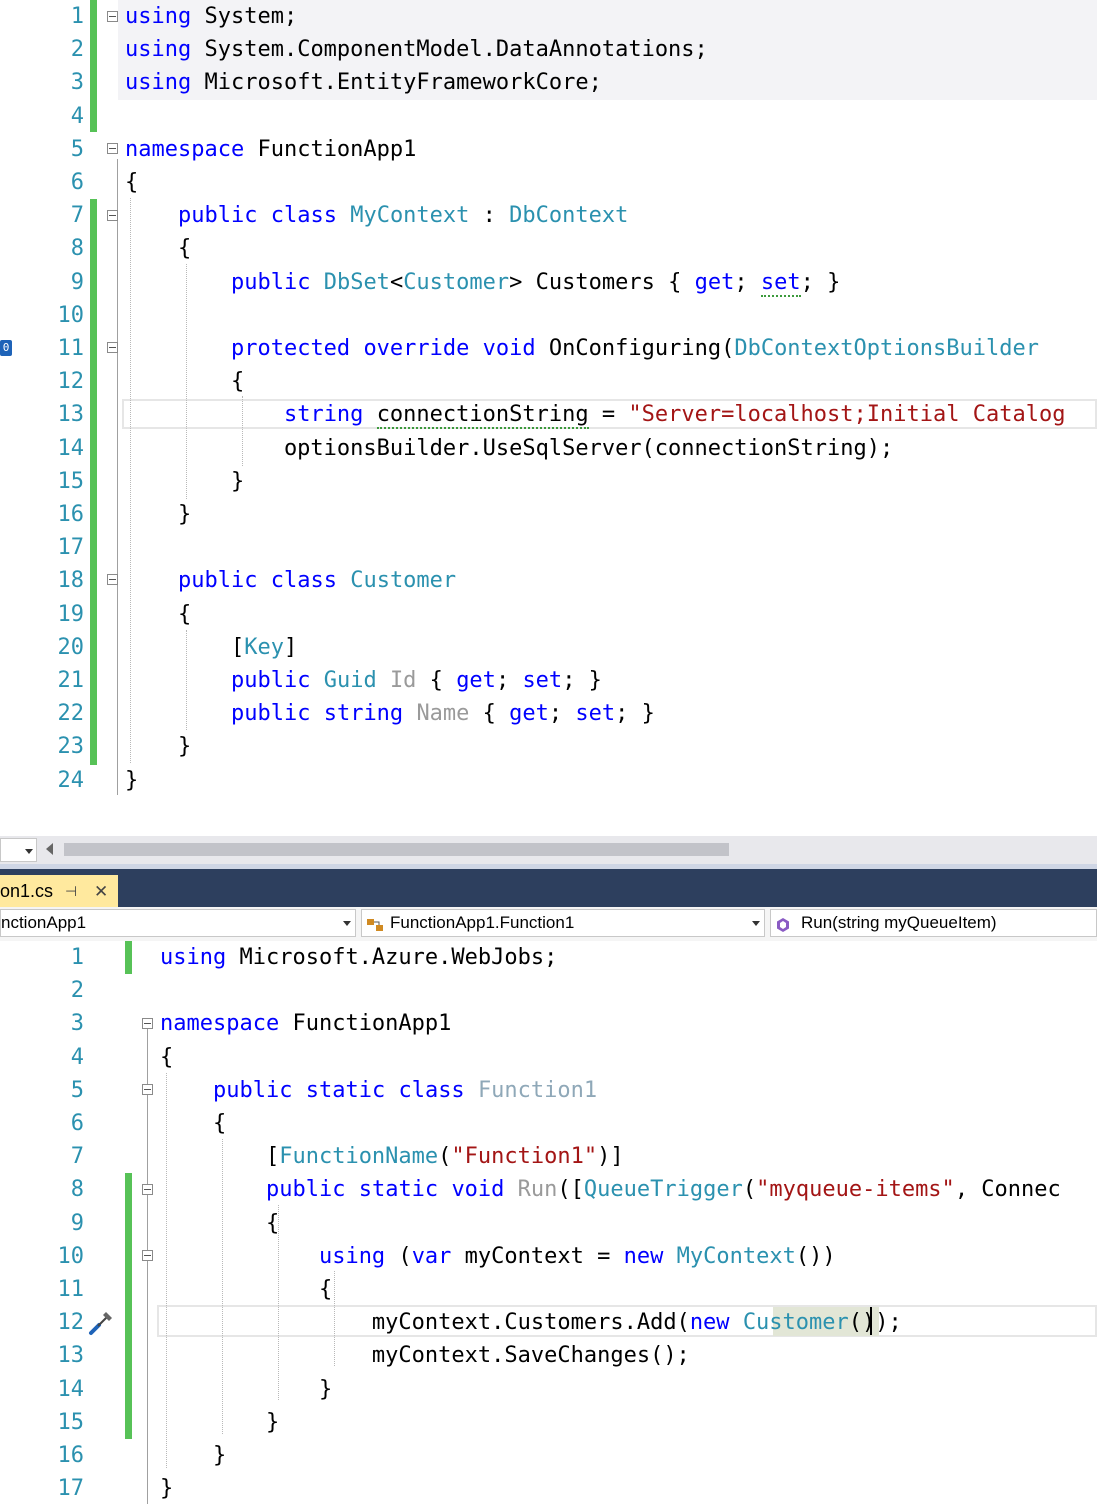 Image resolution: width=1097 pixels, height=1508 pixels. What do you see at coordinates (18, 850) in the screenshot?
I see `top-zoom-dropdown` at bounding box center [18, 850].